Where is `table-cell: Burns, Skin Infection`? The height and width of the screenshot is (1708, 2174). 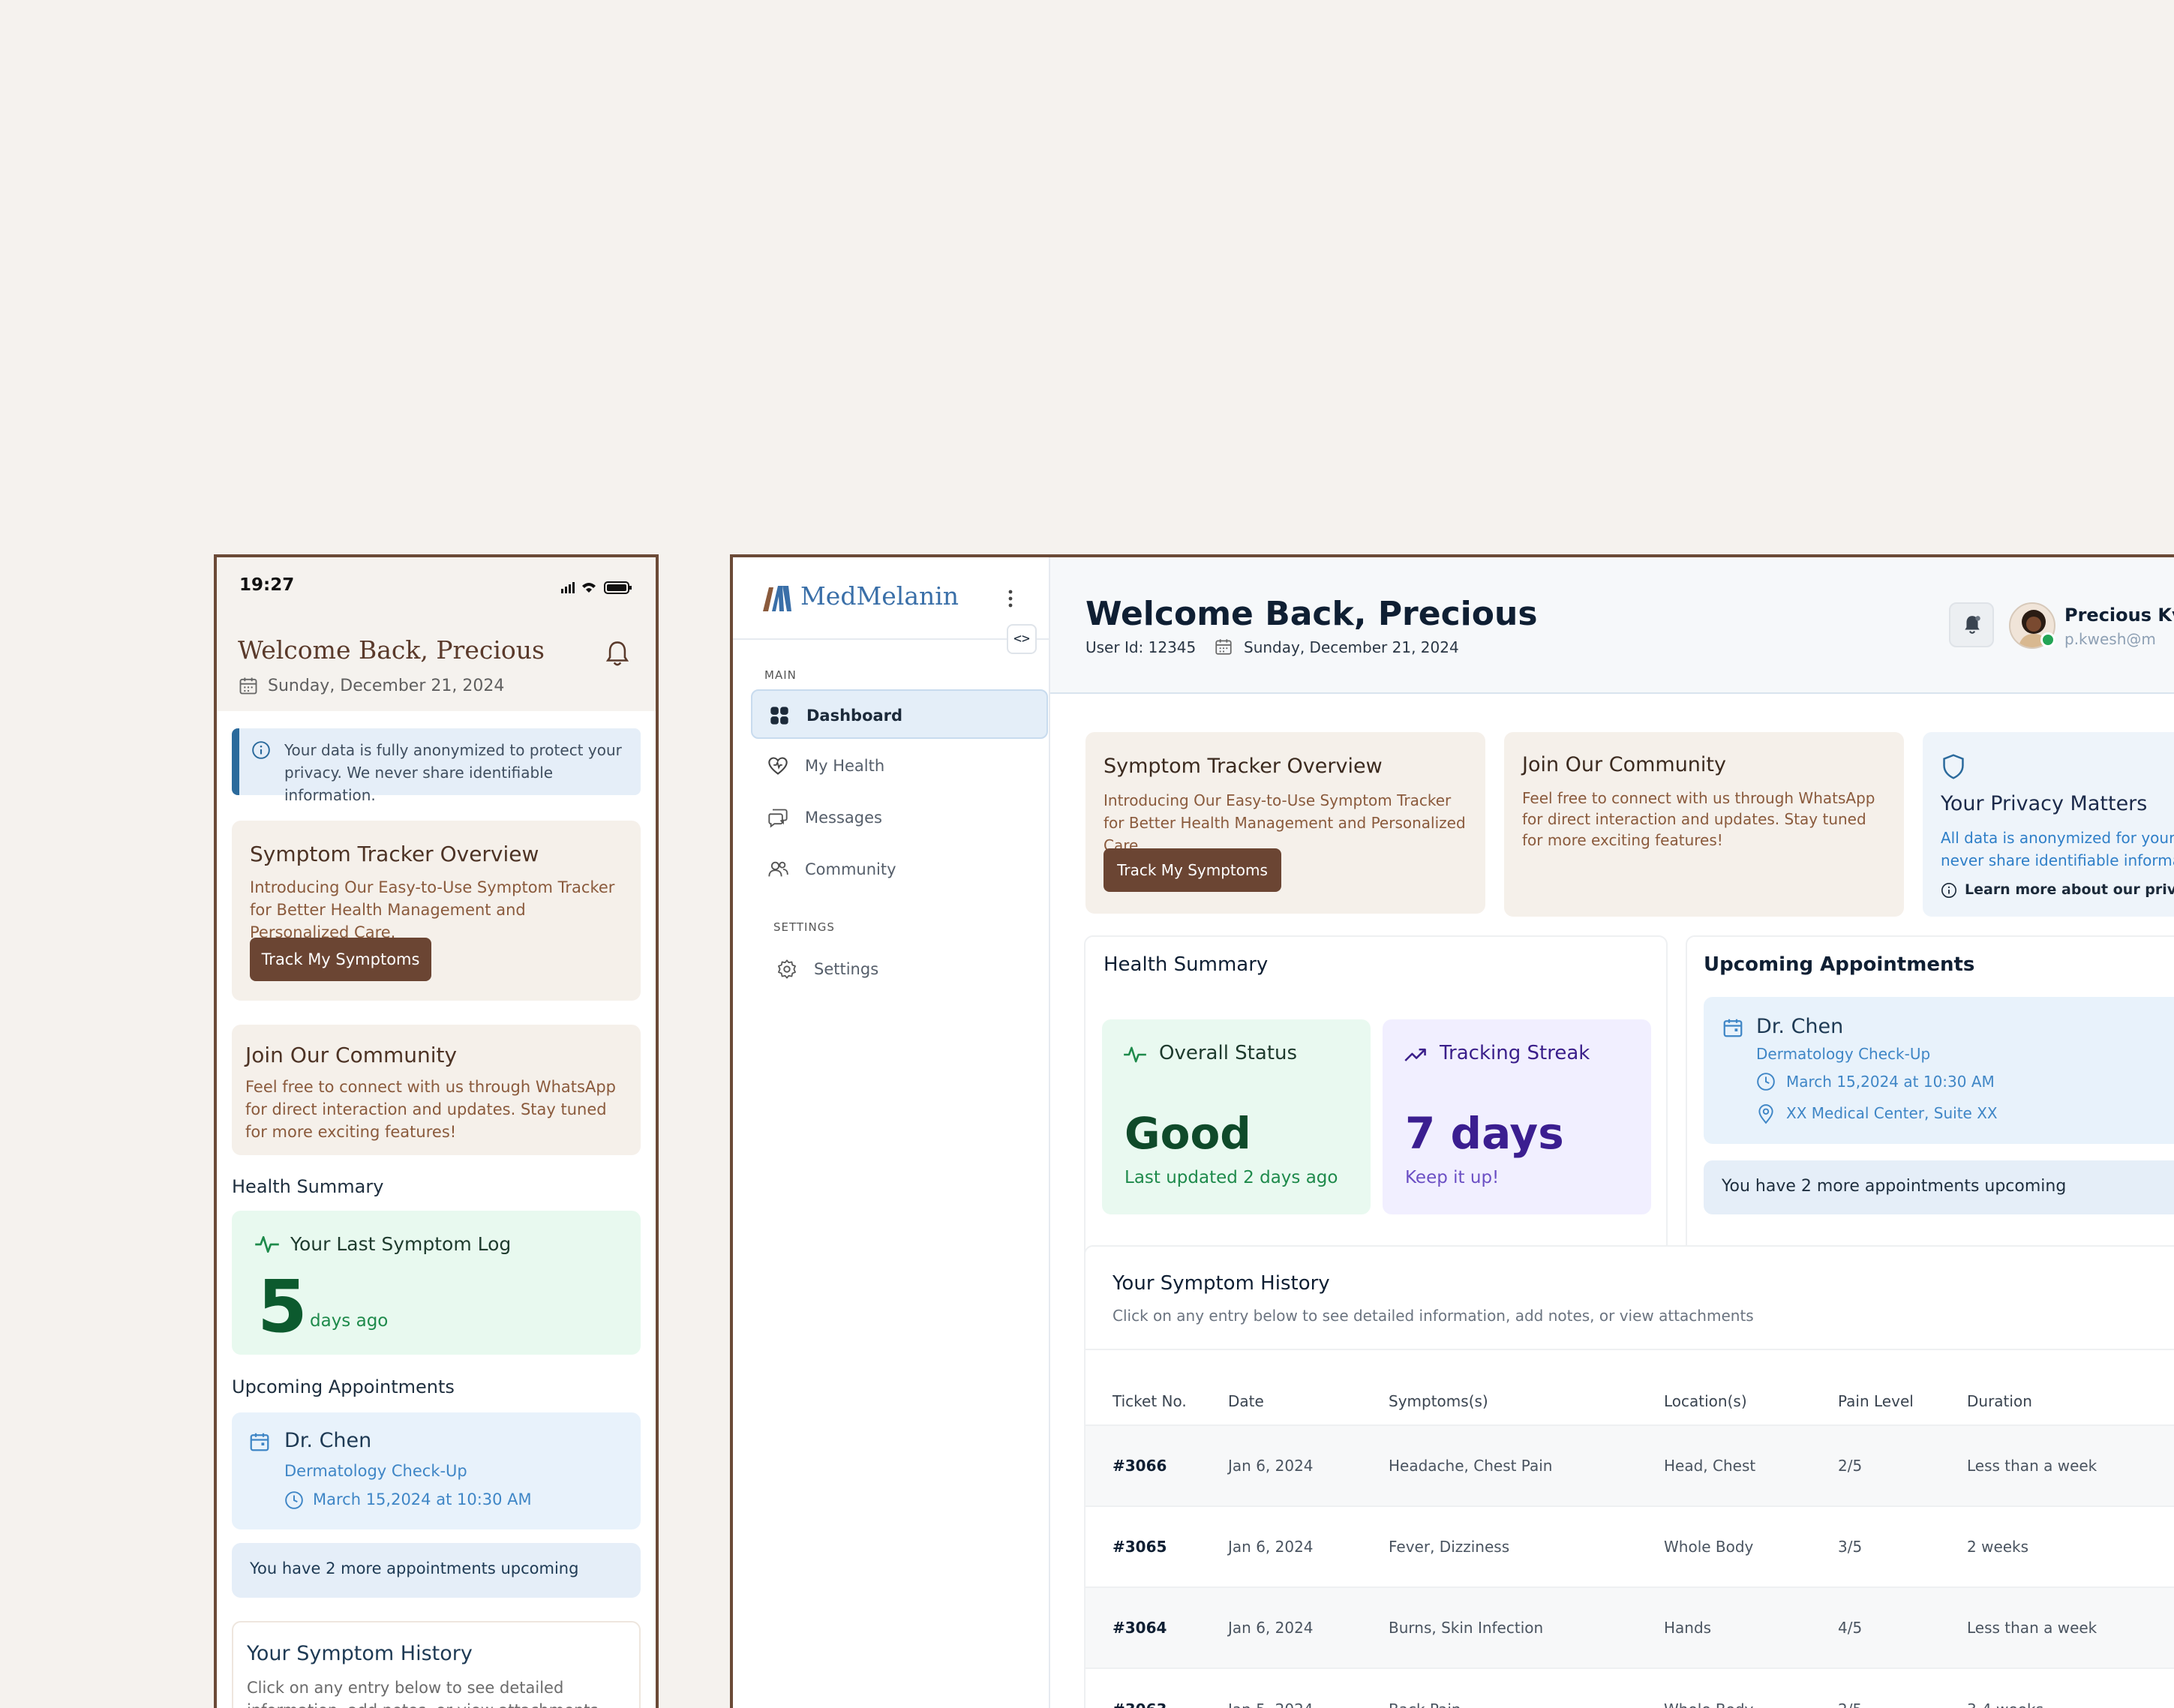
table-cell: Burns, Skin Infection is located at coordinates (1526, 1627).